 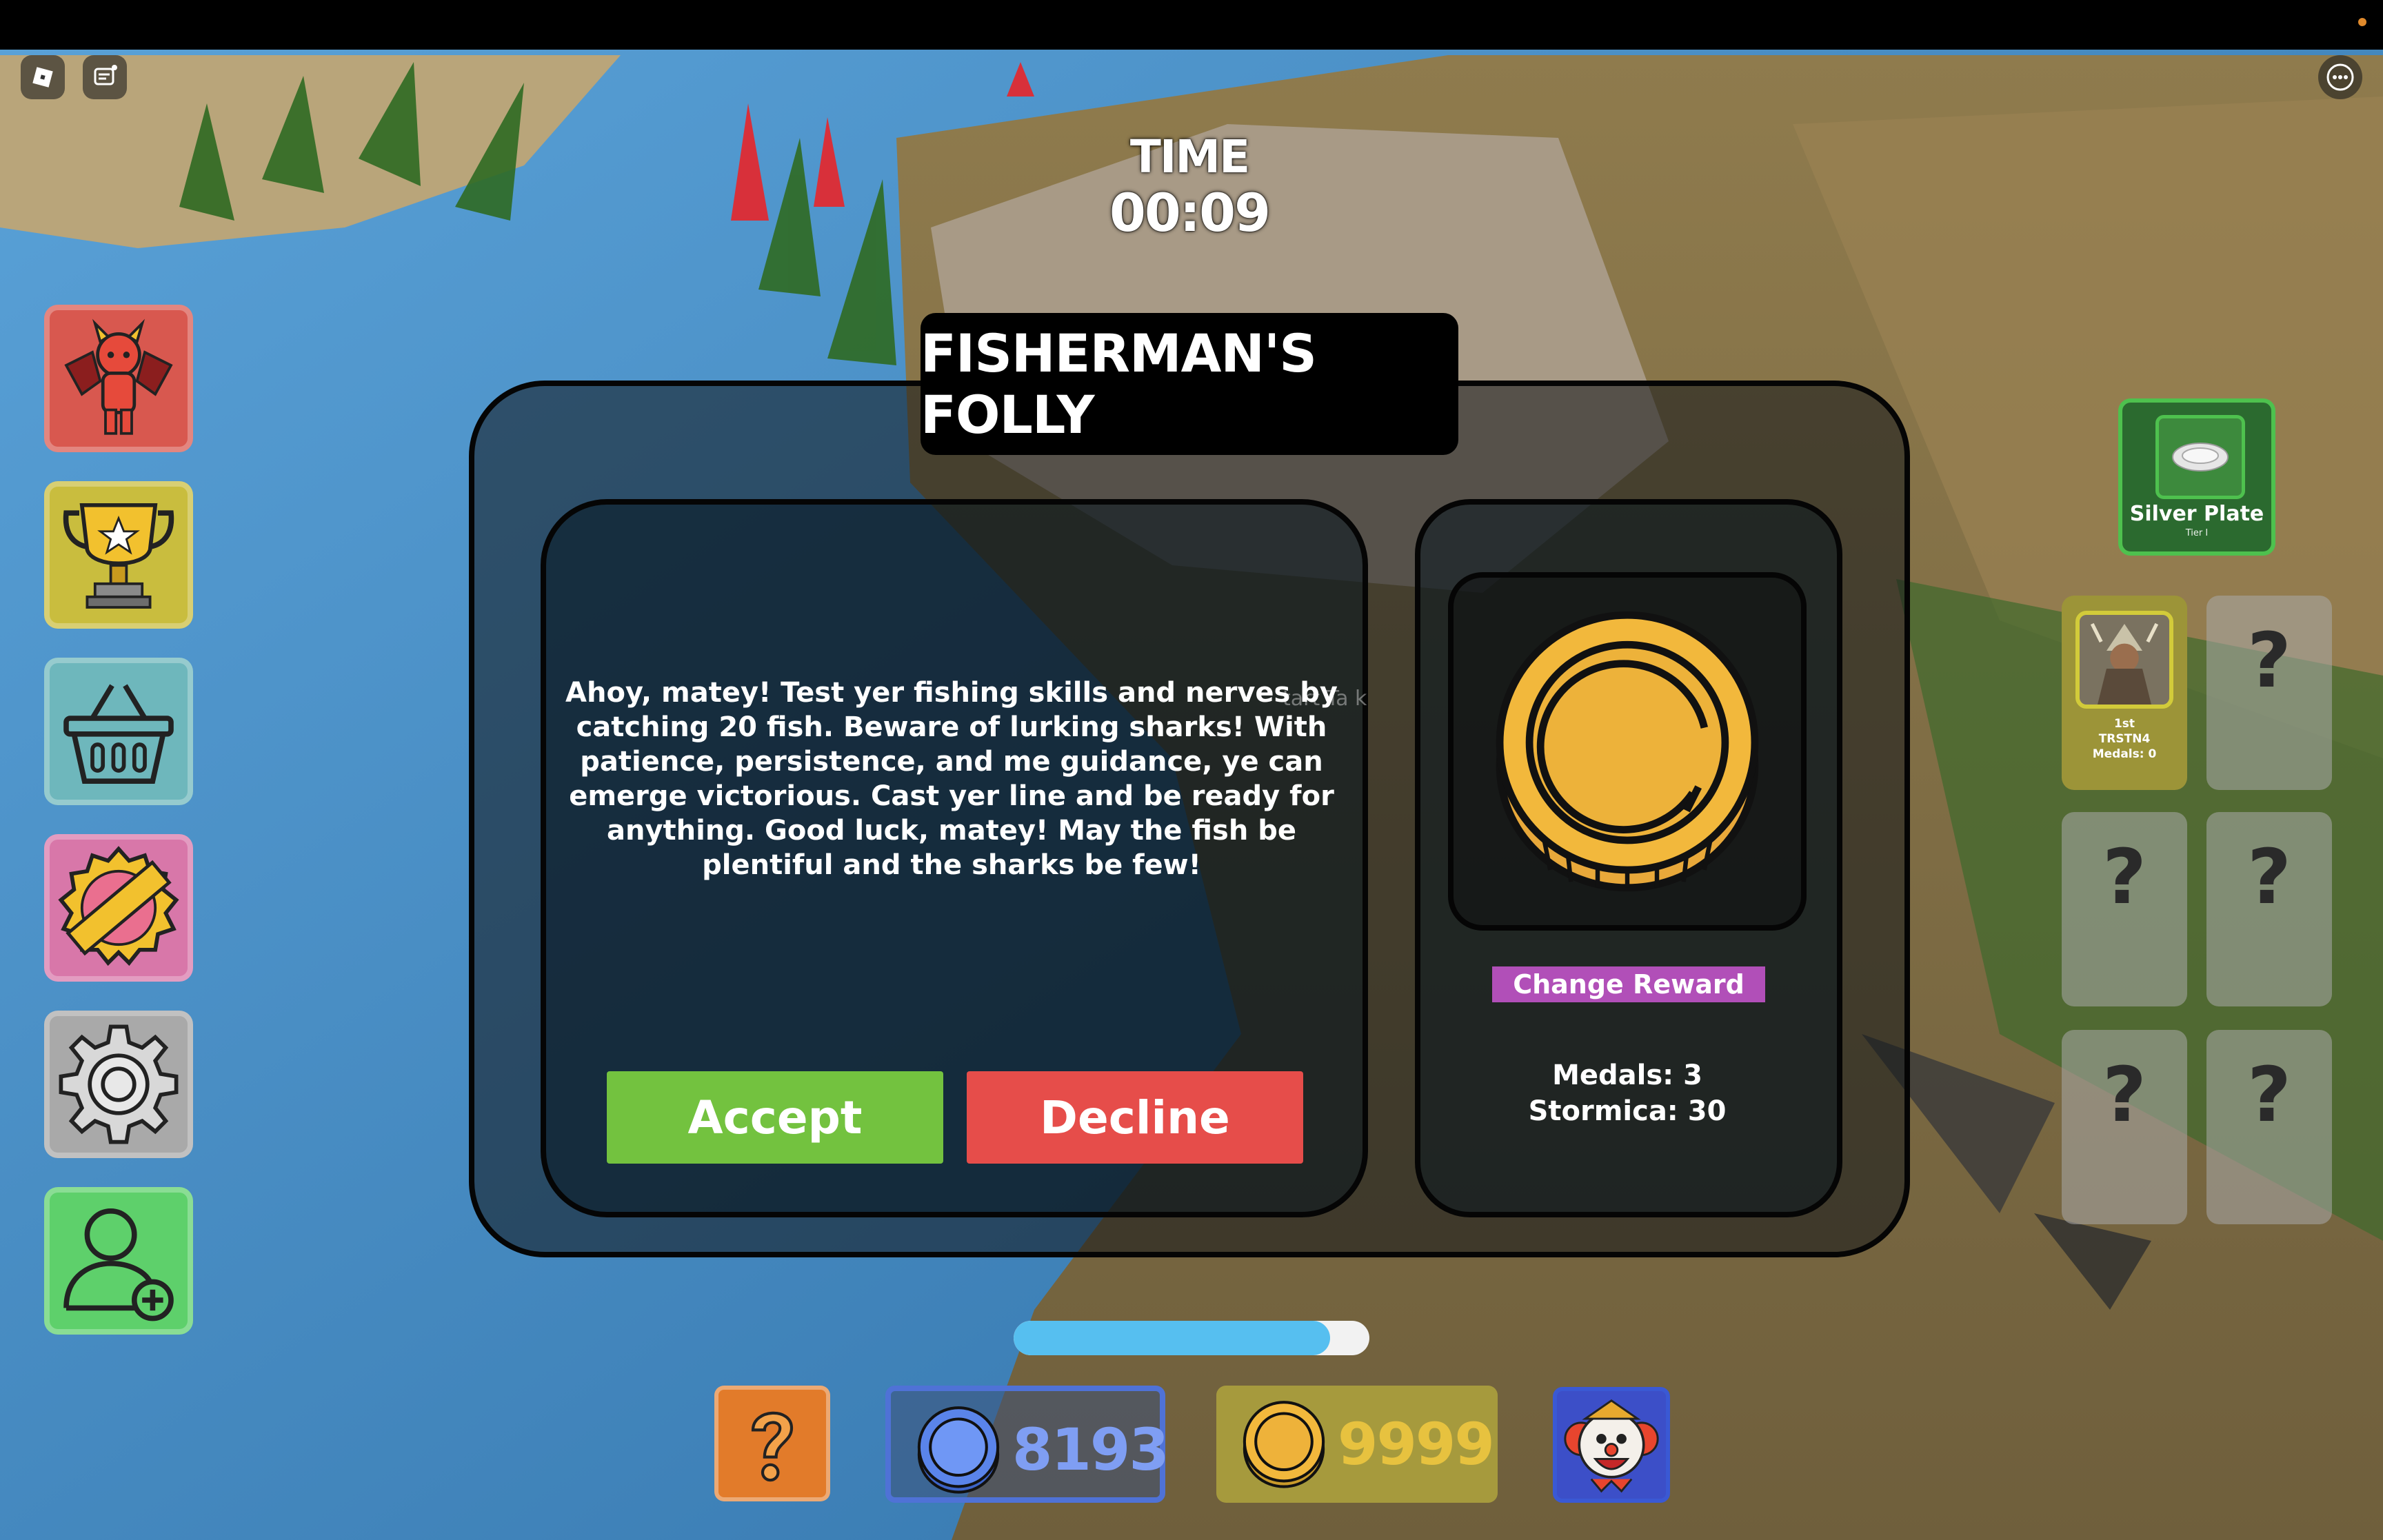 I want to click on player-avatar, so click(x=2124, y=660).